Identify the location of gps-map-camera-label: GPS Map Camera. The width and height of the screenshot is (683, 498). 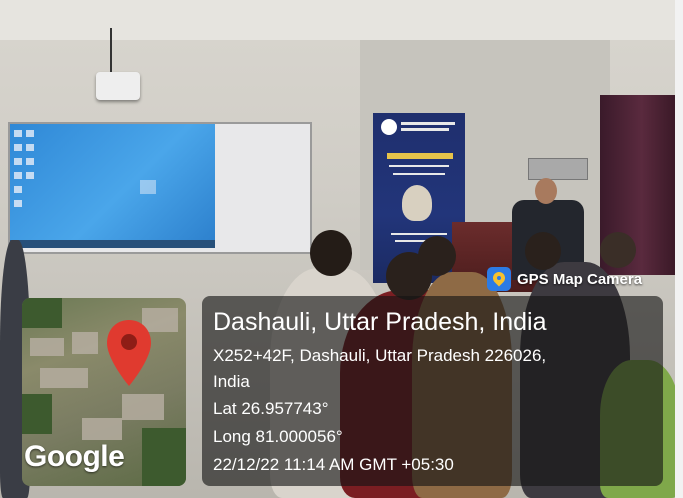
(564, 279).